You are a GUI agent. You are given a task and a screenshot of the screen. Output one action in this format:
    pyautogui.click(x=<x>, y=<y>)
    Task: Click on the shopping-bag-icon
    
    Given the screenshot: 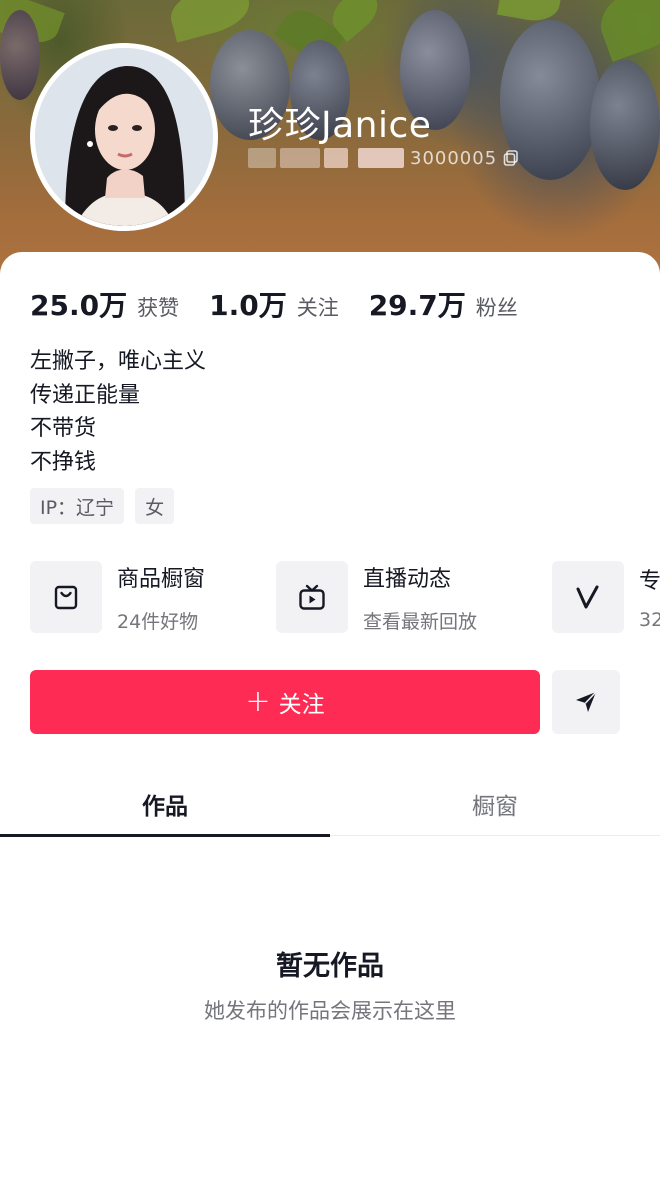 What is the action you would take?
    pyautogui.click(x=66, y=597)
    